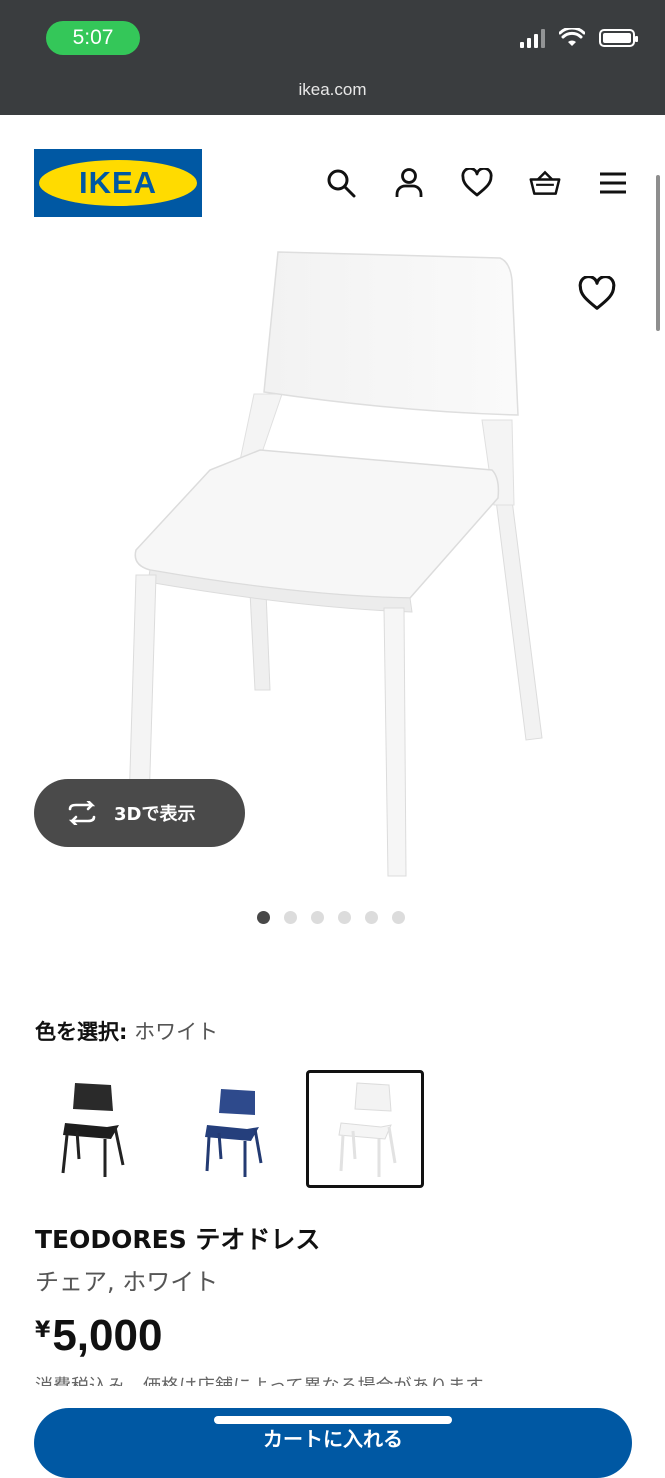 The width and height of the screenshot is (665, 1478). I want to click on ikea-logo: IKEA, so click(118, 183).